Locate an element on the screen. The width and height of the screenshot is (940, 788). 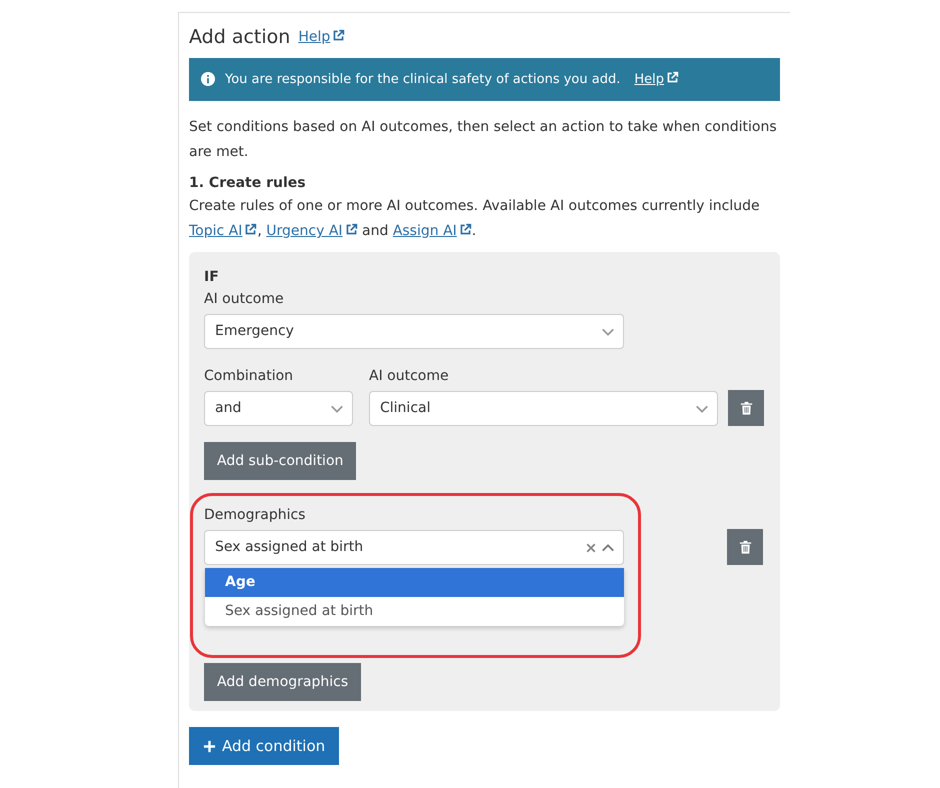
clear-icon is located at coordinates (591, 548).